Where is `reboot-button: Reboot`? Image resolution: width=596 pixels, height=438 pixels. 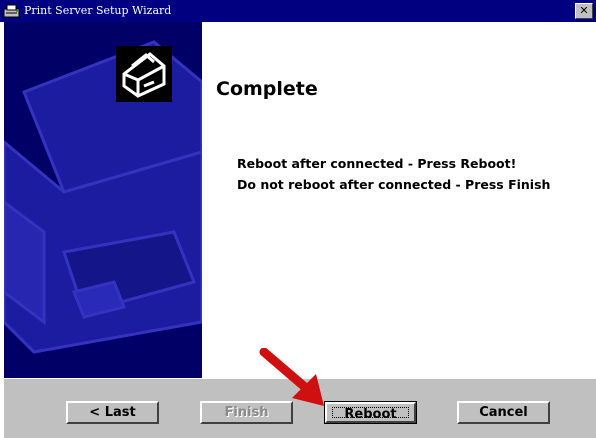
reboot-button: Reboot is located at coordinates (370, 412).